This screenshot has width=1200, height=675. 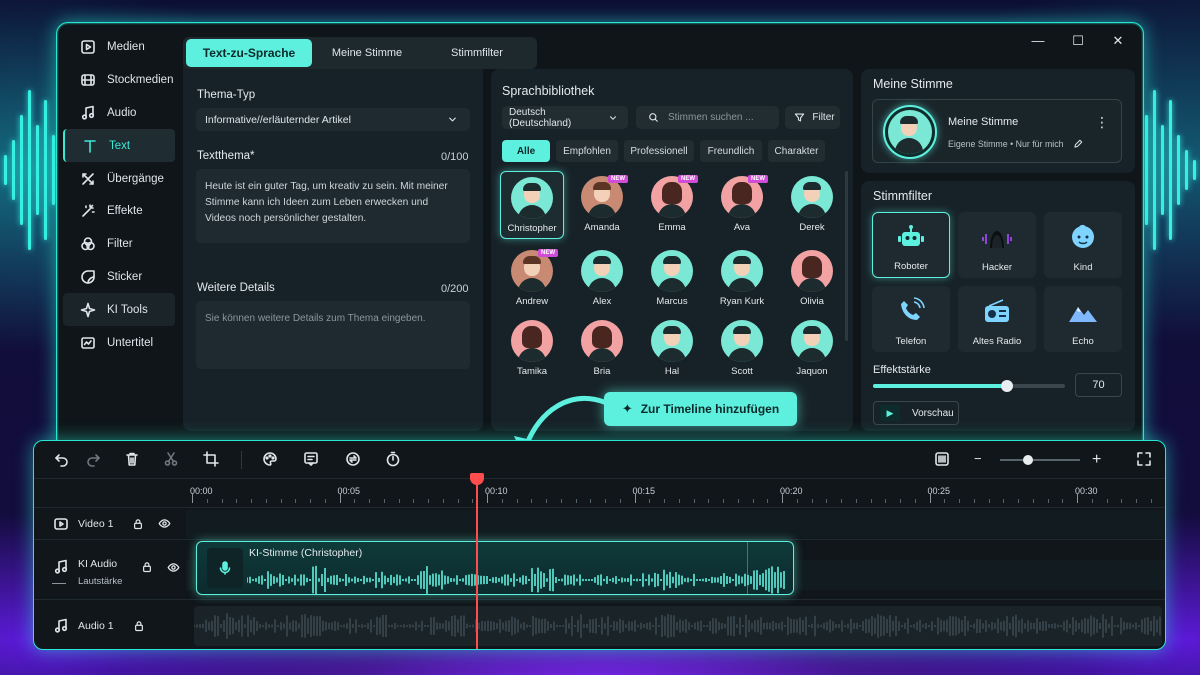 I want to click on ruler-label: 00:00, so click(x=201, y=491).